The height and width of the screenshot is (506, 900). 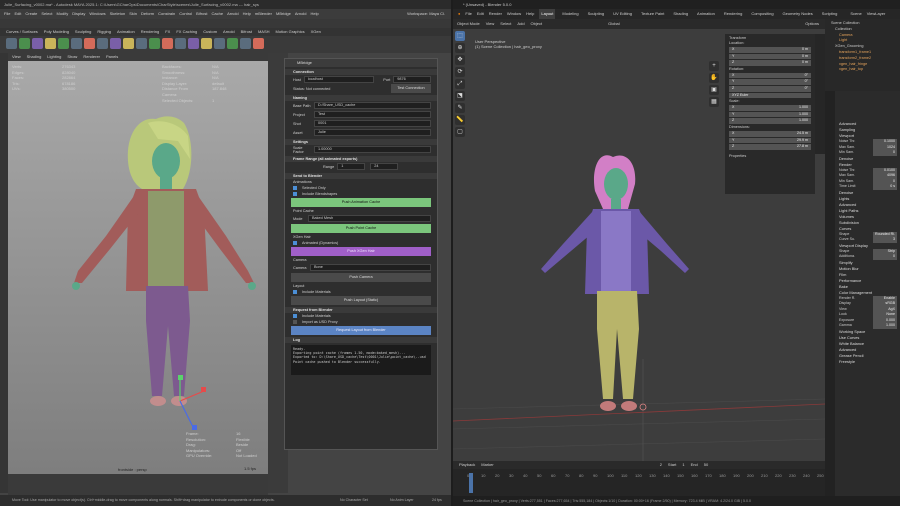 I want to click on object-menu: Object, so click(x=537, y=24).